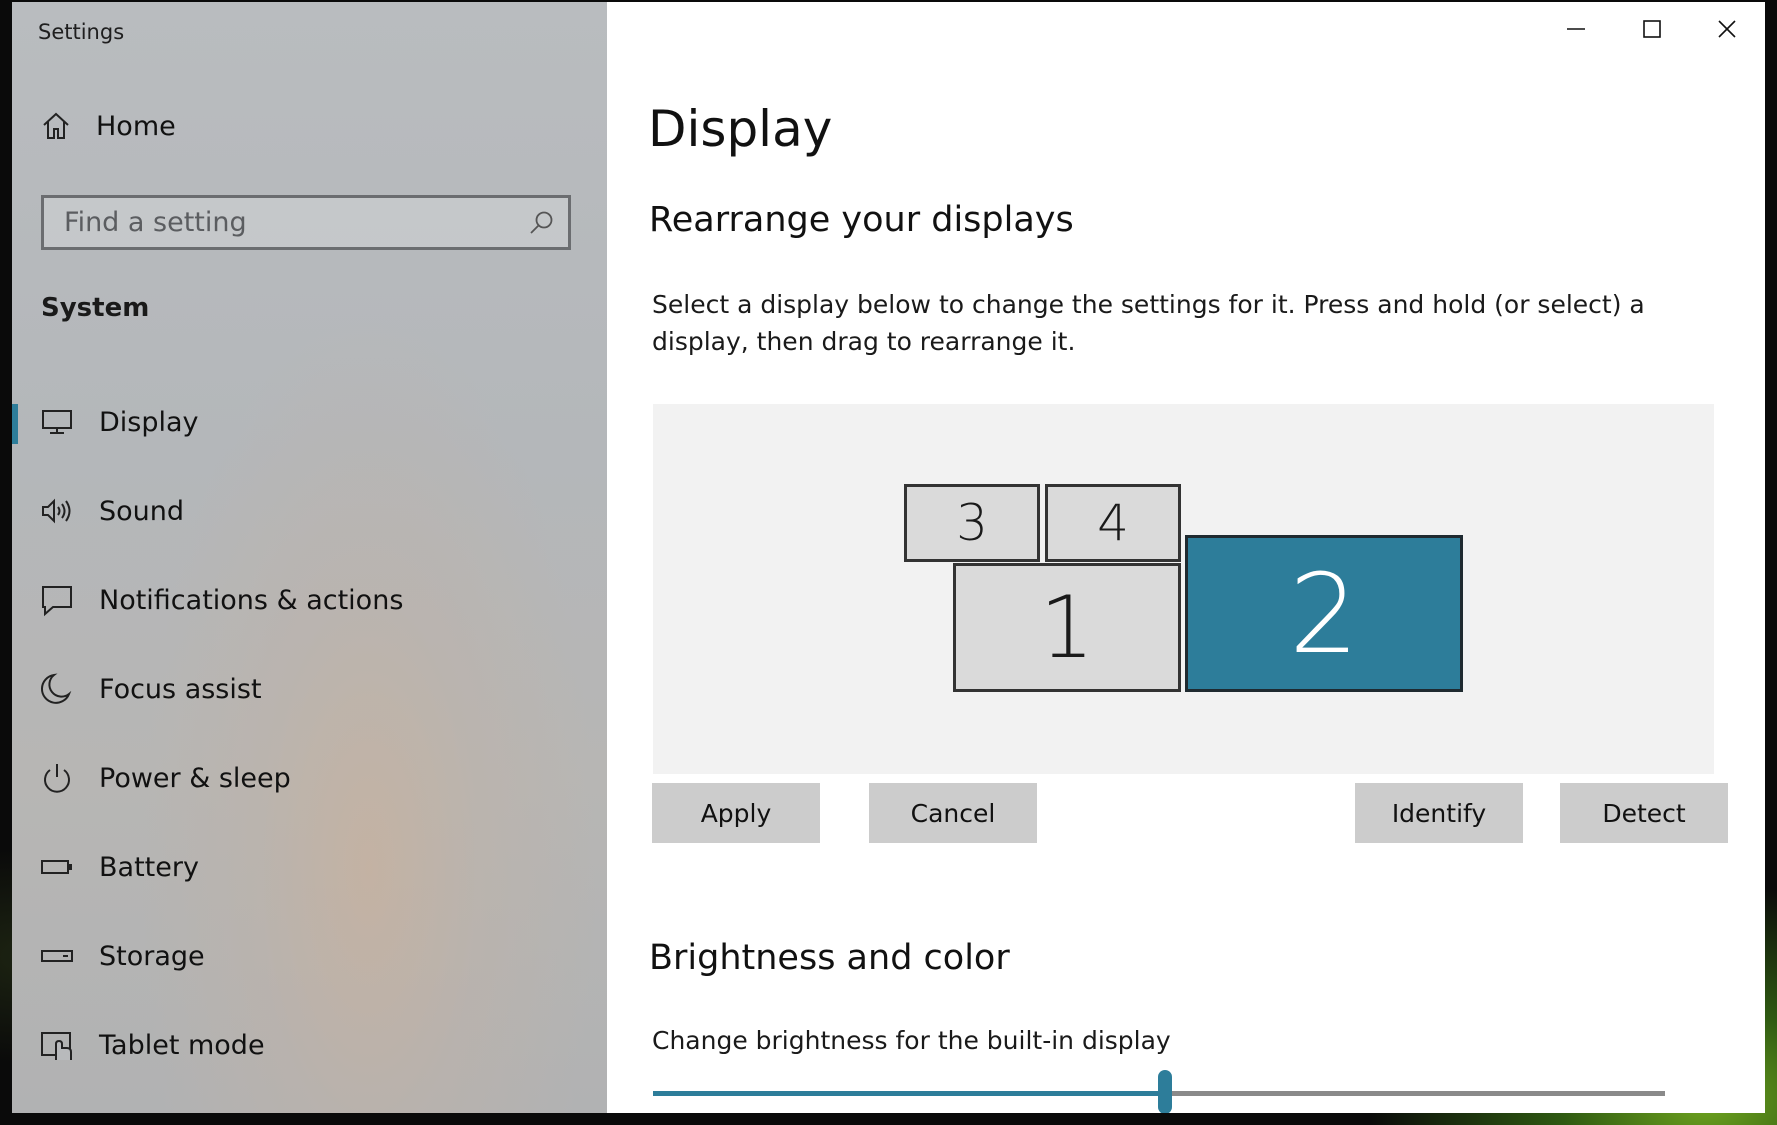 The width and height of the screenshot is (1777, 1125). I want to click on monitor-1: 1, so click(1067, 627).